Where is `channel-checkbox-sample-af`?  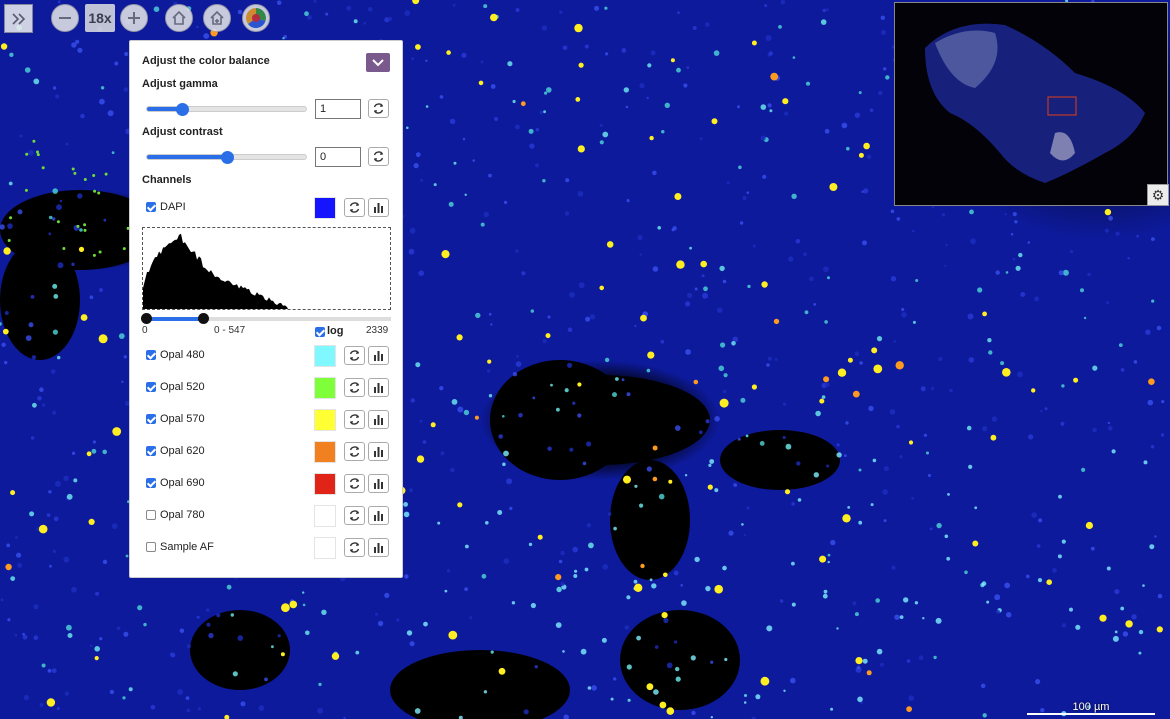 channel-checkbox-sample-af is located at coordinates (151, 547).